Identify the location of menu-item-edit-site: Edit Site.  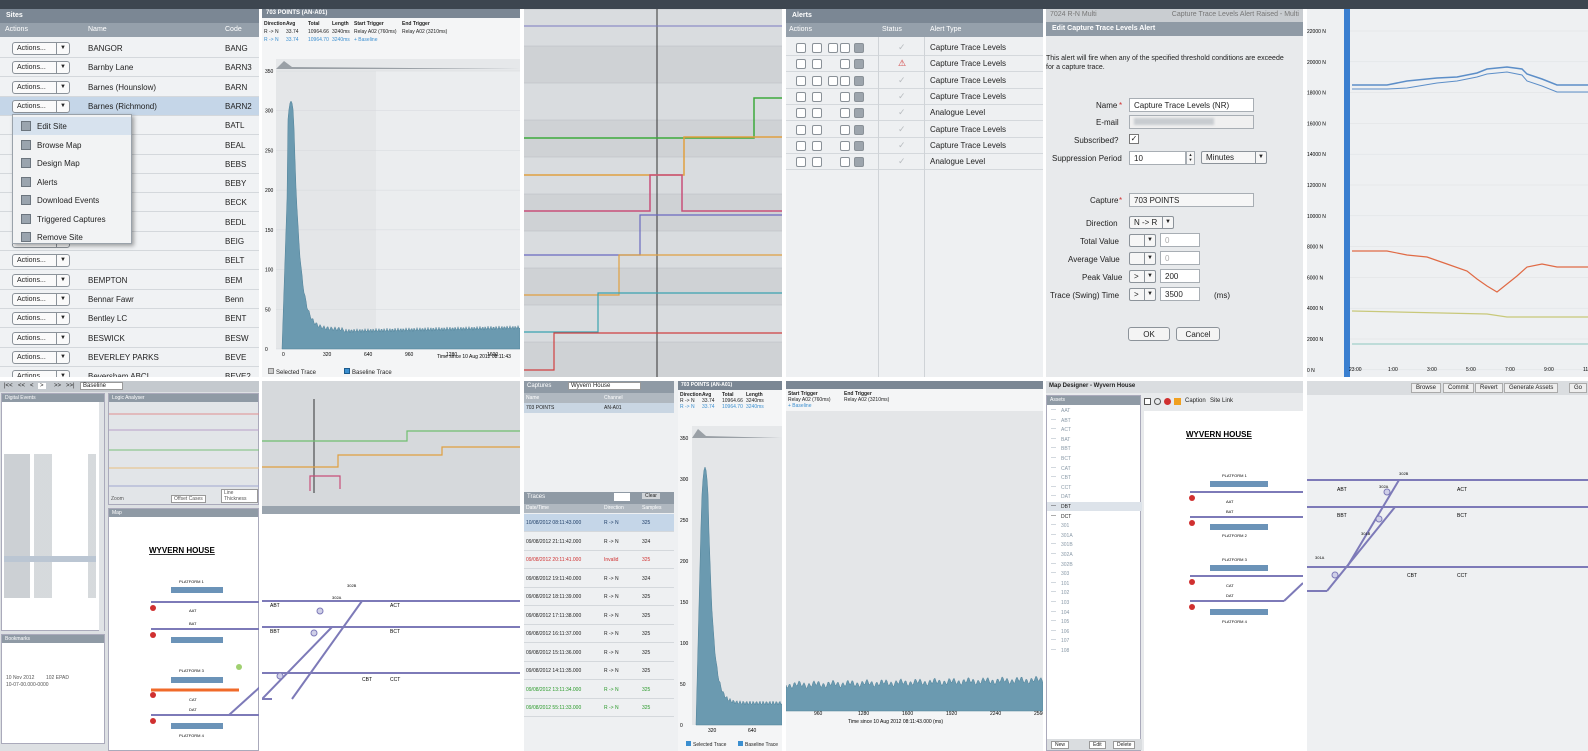
(72, 126).